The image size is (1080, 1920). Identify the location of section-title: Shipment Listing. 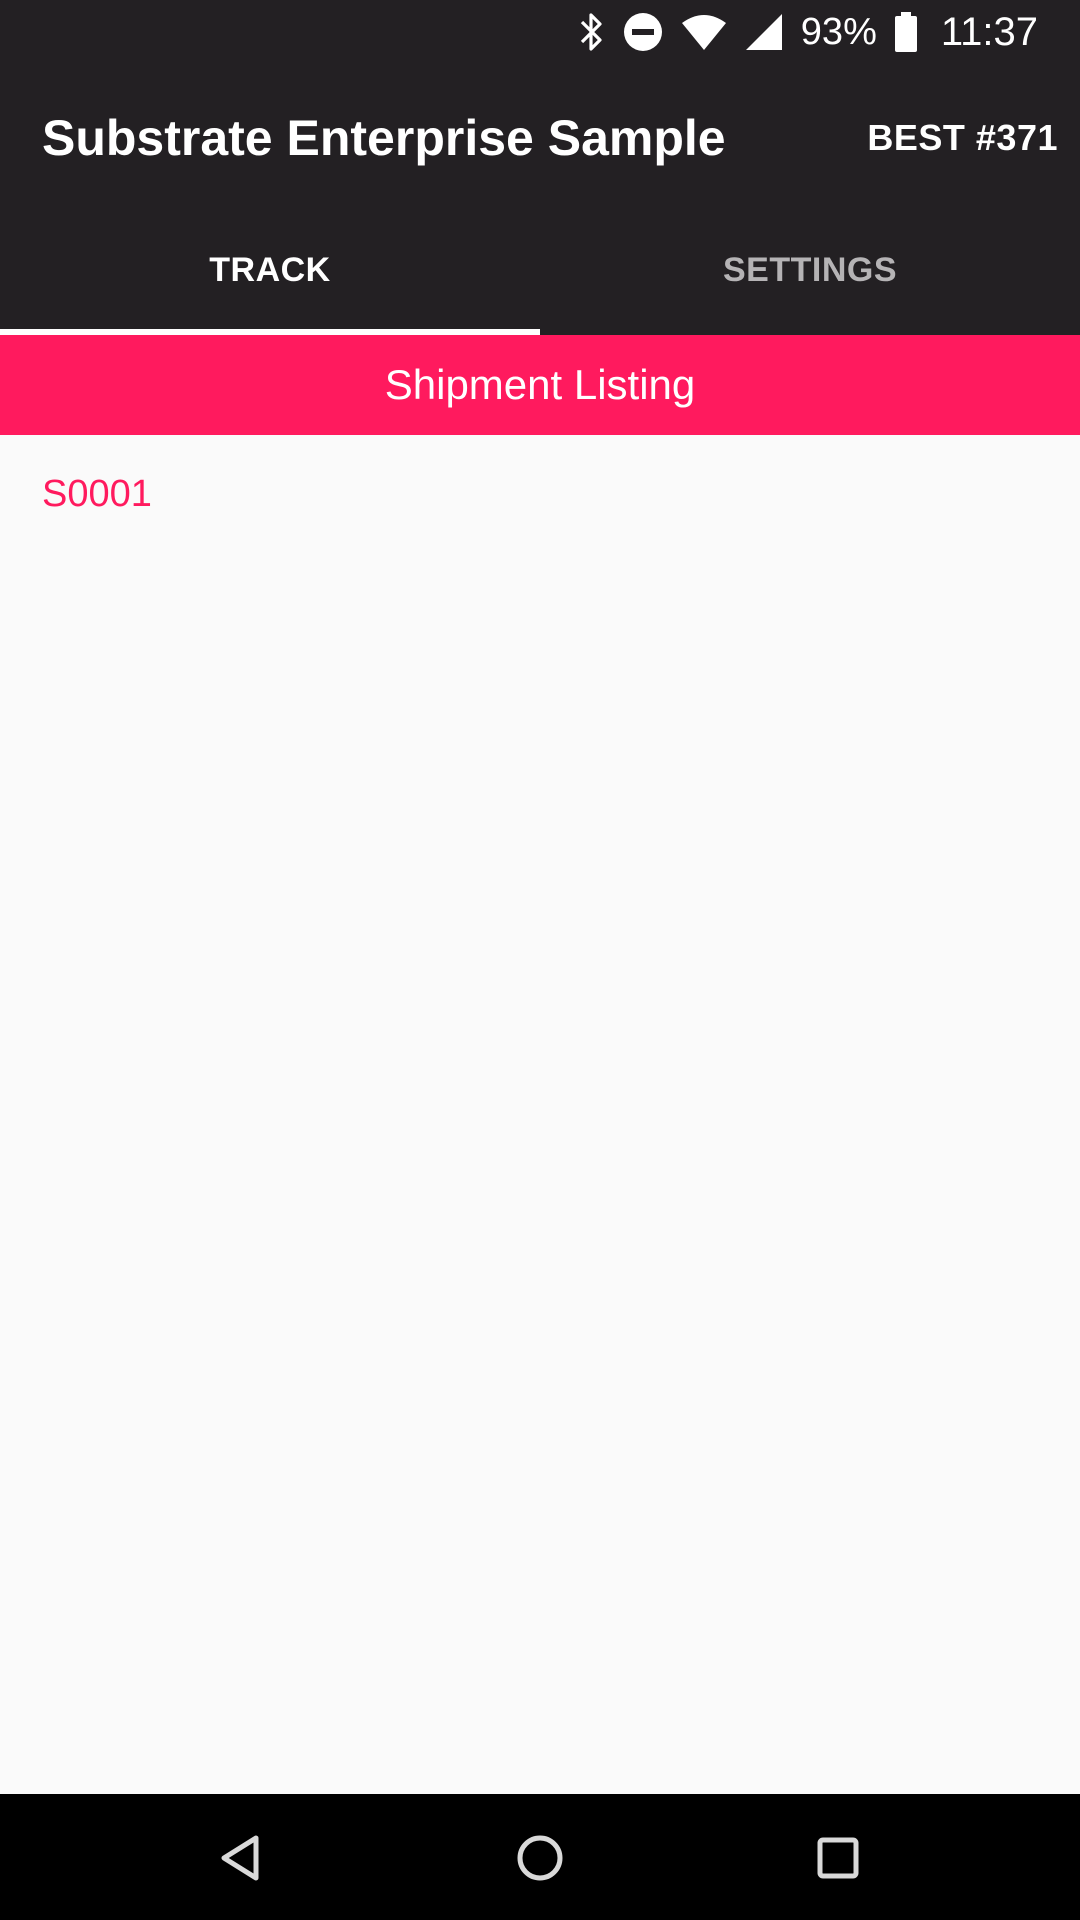
(540, 384).